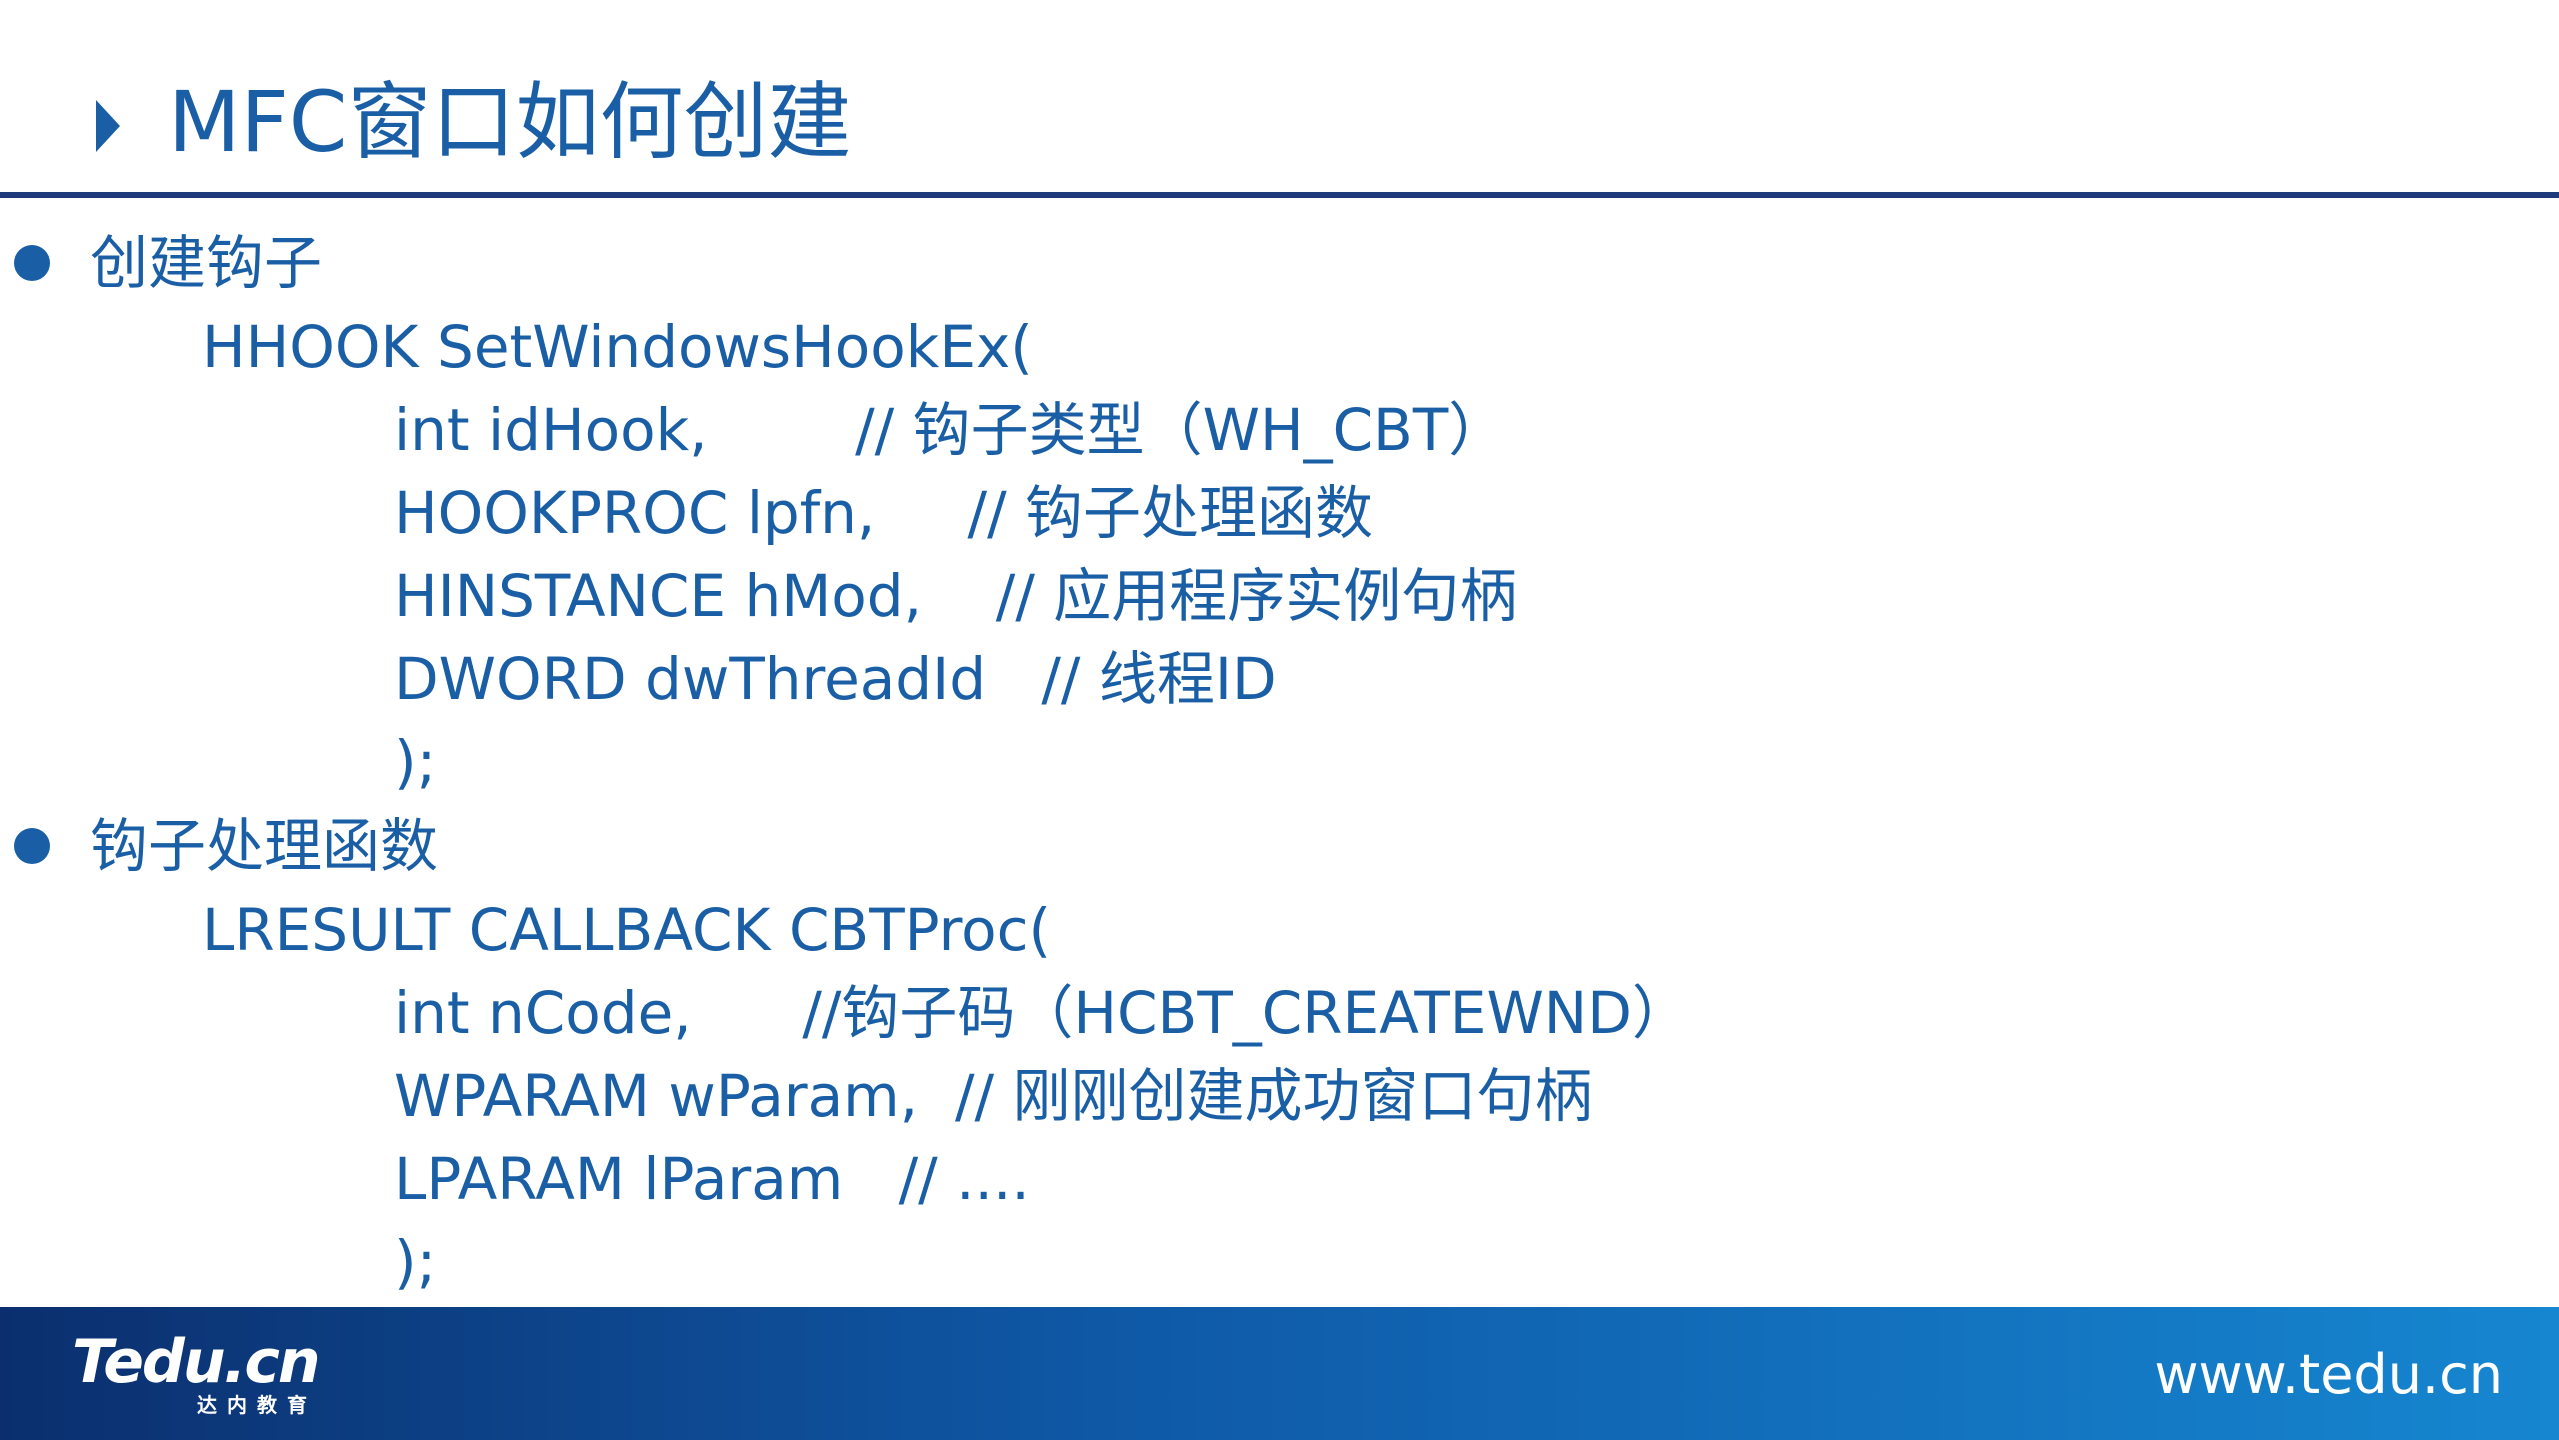 This screenshot has height=1440, width=2559. Describe the element at coordinates (108, 126) in the screenshot. I see `title-marker-icon` at that location.